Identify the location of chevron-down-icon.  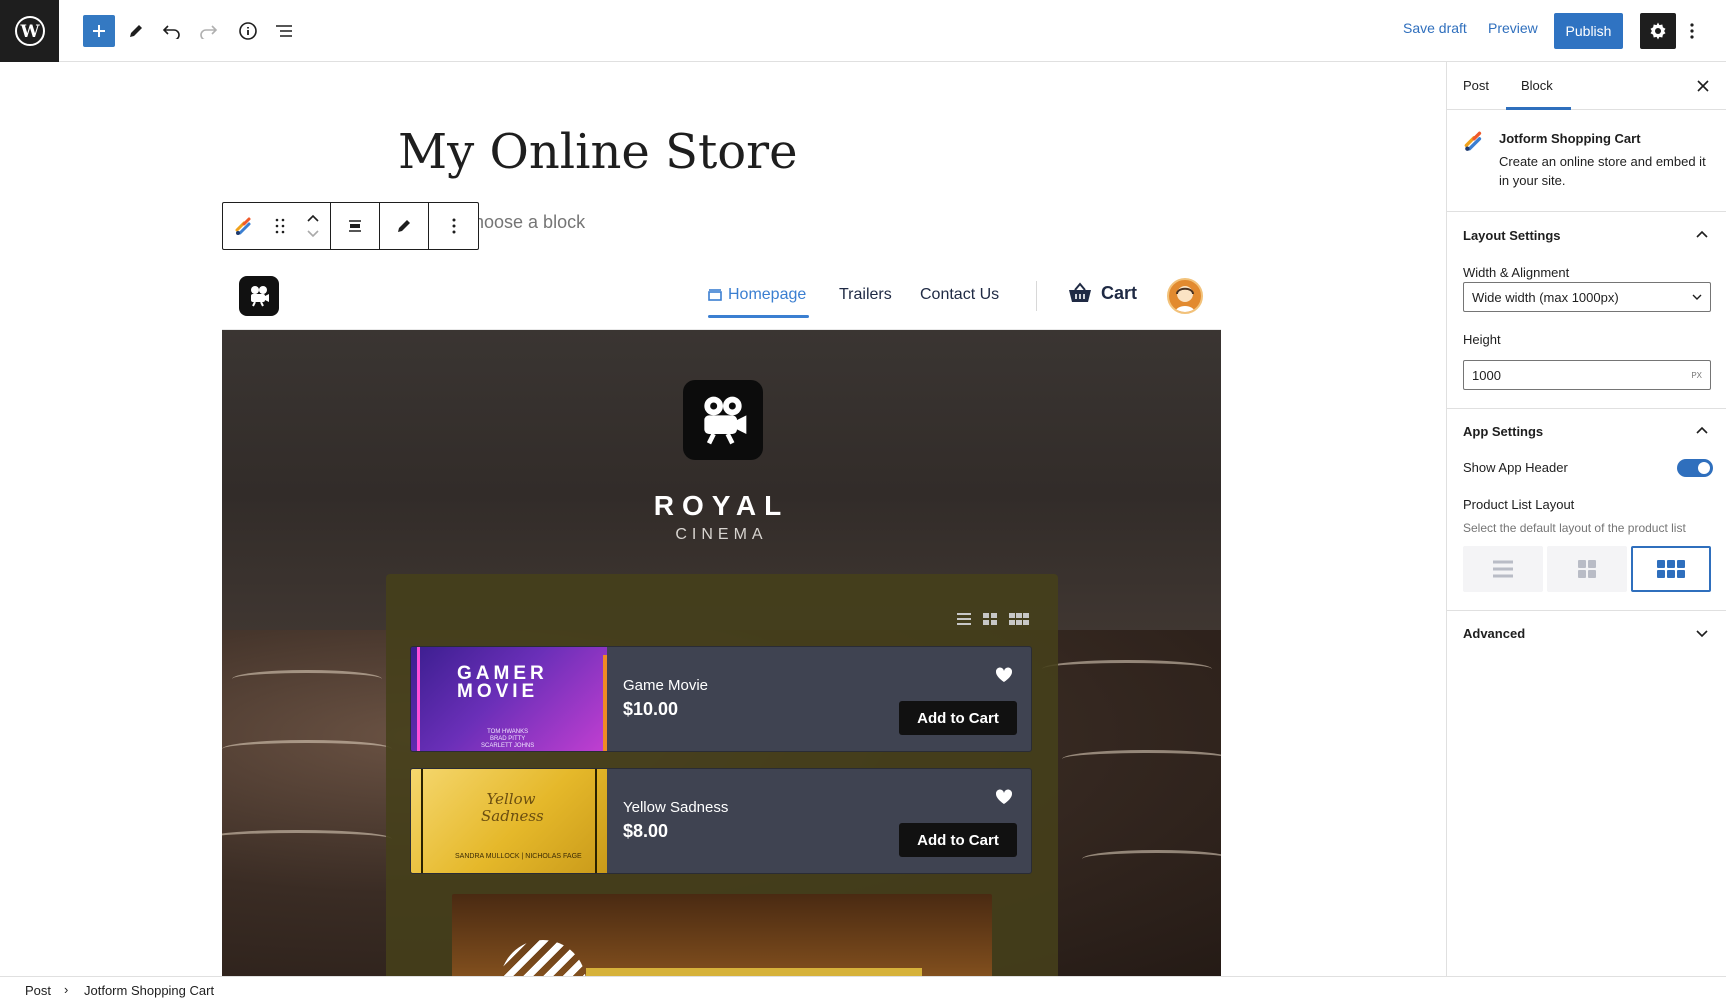
(1697, 297).